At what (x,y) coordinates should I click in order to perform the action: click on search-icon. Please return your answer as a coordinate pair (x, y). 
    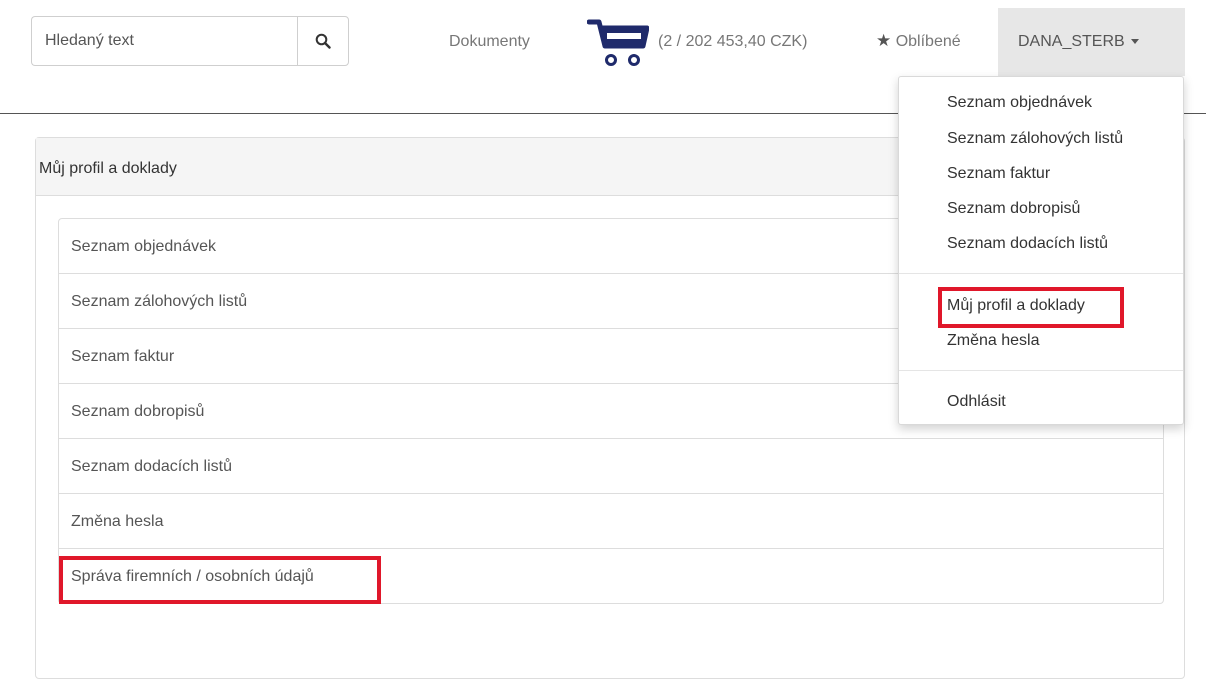
    Looking at the image, I should click on (323, 41).